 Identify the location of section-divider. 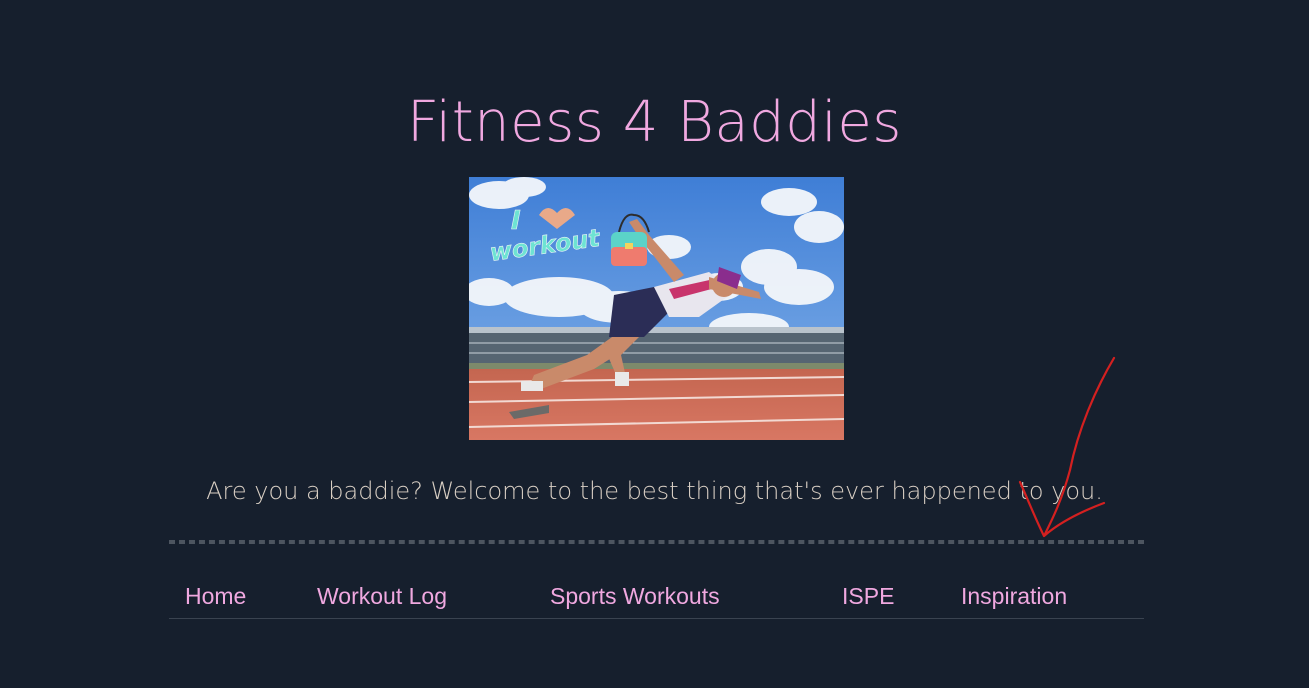
(656, 542).